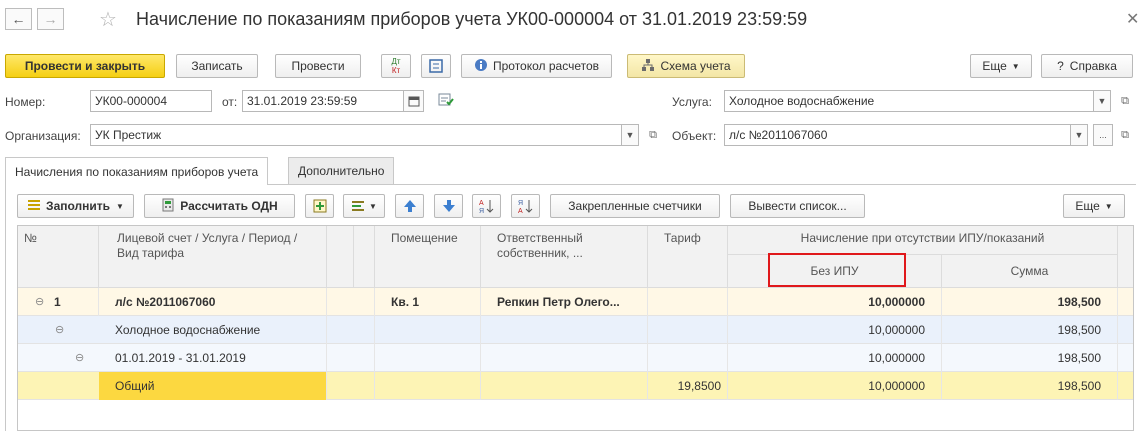  Describe the element at coordinates (34, 206) in the screenshot. I see `fill-icon` at that location.